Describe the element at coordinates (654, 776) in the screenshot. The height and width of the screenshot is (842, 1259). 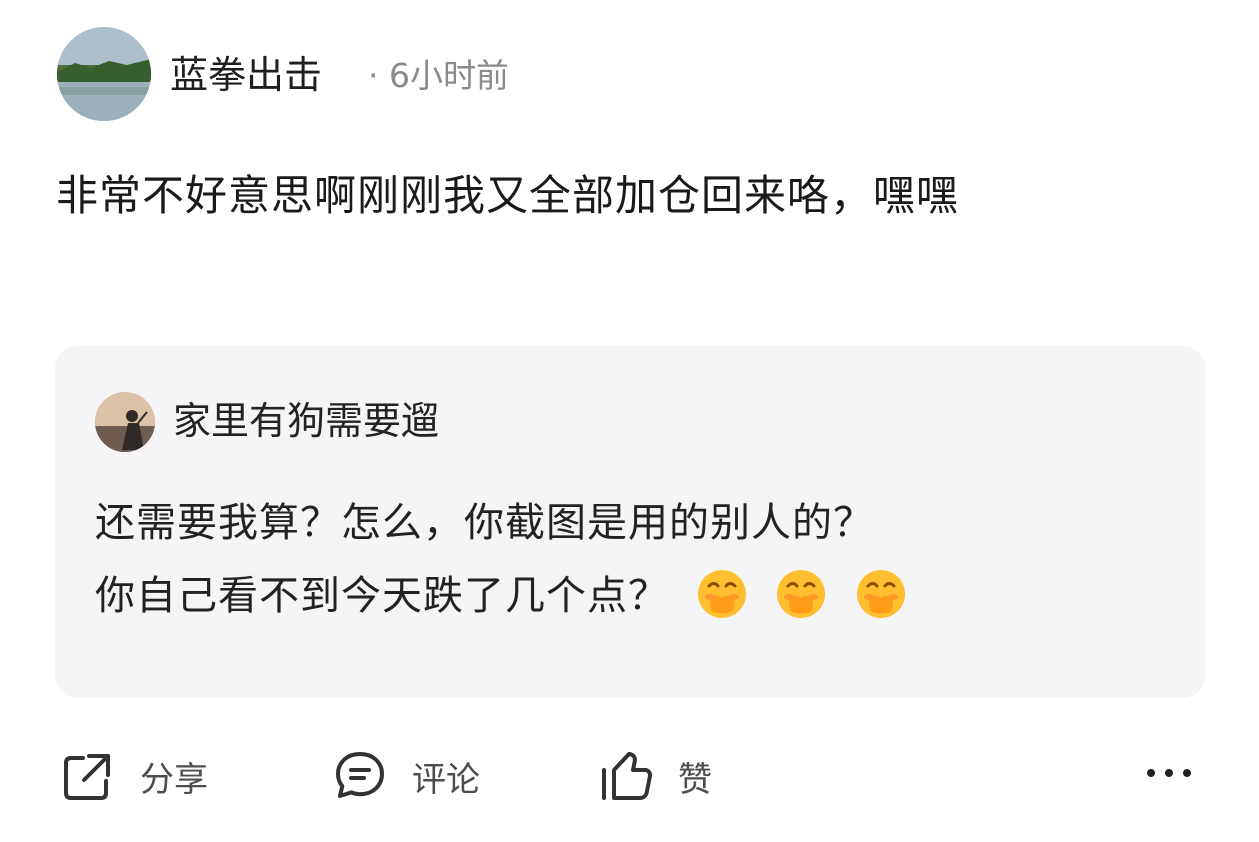
I see `like-button: 赞` at that location.